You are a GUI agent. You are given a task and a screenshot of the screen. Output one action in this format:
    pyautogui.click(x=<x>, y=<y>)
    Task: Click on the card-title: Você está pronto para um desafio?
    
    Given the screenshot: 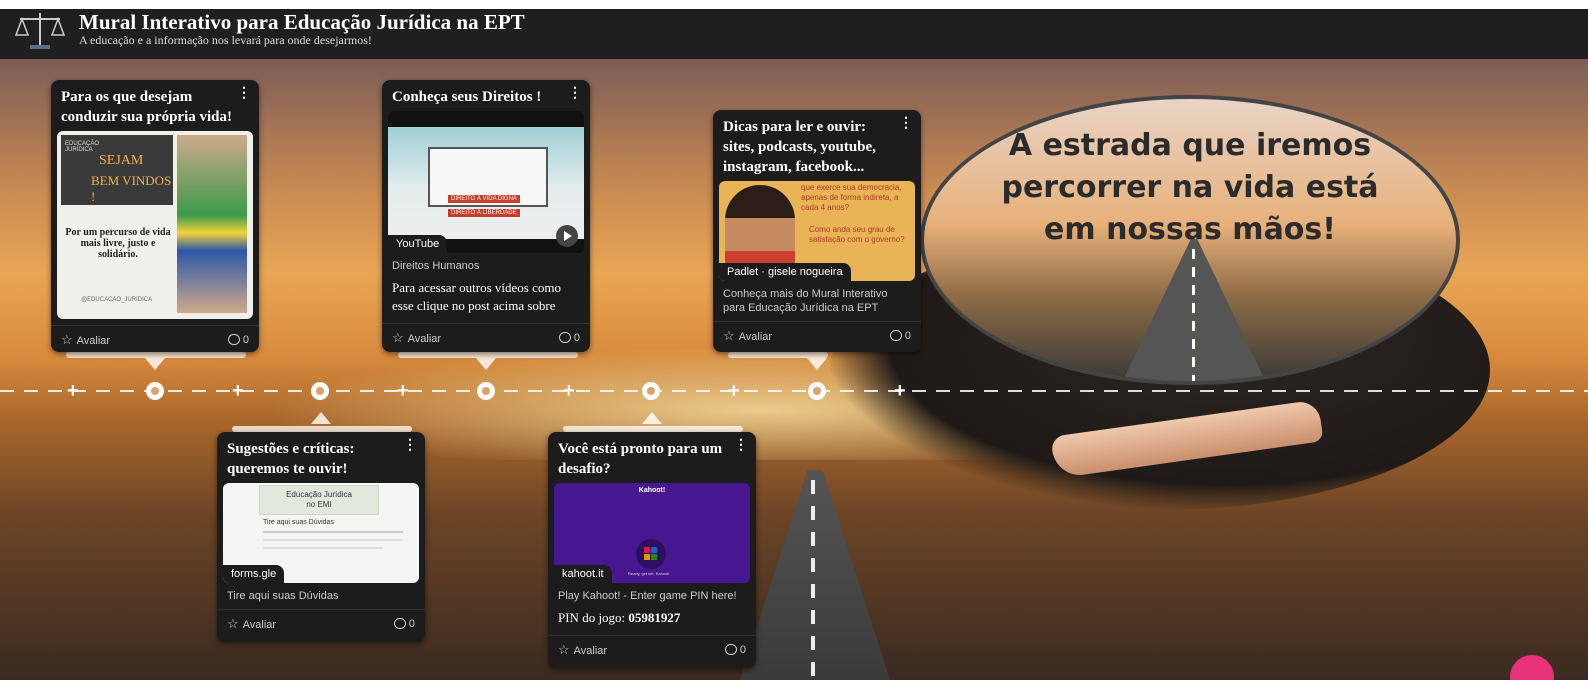 What is the action you would take?
    pyautogui.click(x=640, y=459)
    